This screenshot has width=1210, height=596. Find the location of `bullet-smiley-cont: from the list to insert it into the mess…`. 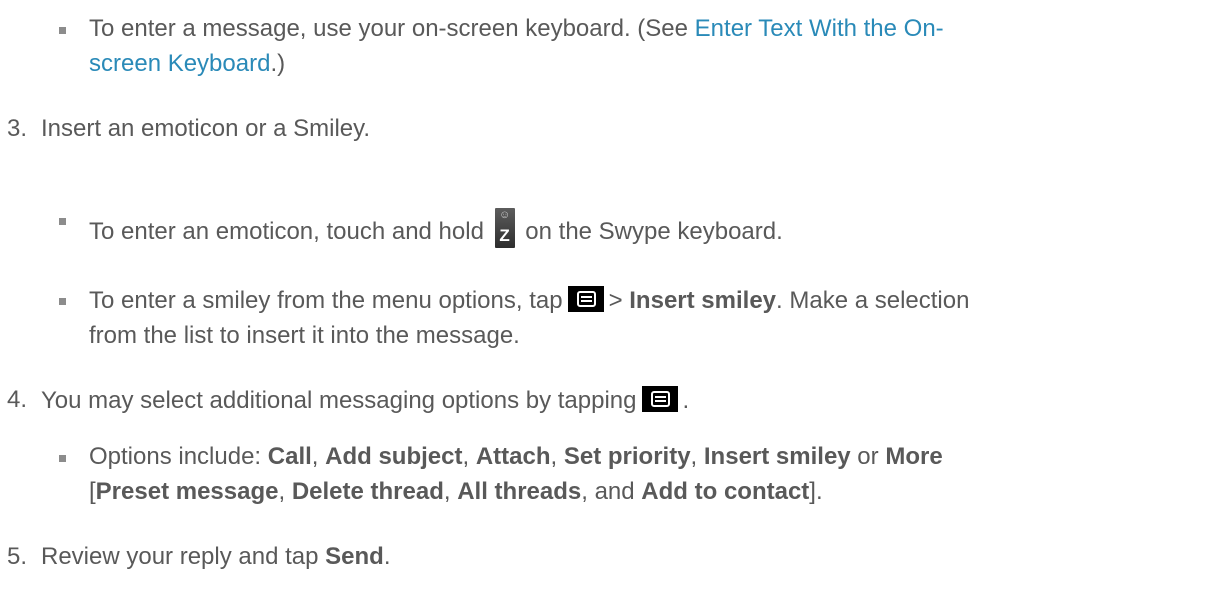

bullet-smiley-cont: from the list to insert it into the mess… is located at coordinates (304, 336).